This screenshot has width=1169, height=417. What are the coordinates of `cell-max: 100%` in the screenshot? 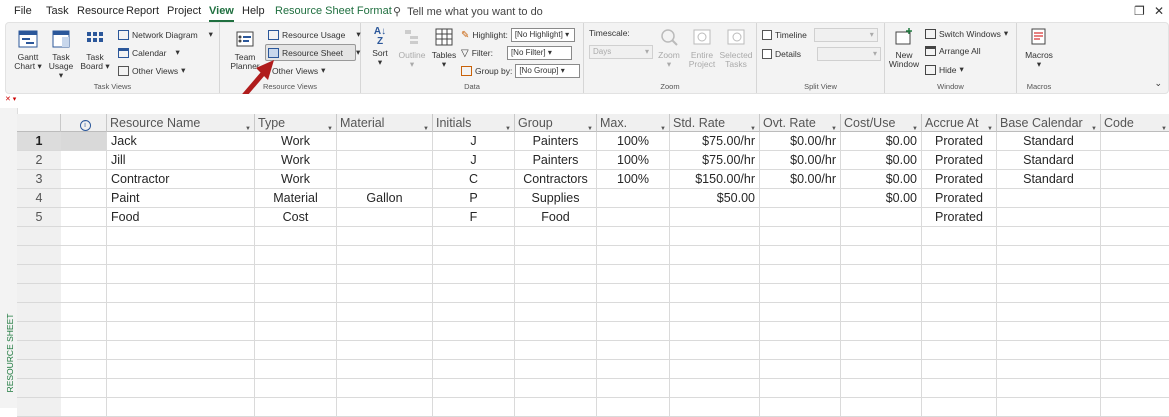 It's located at (633, 141).